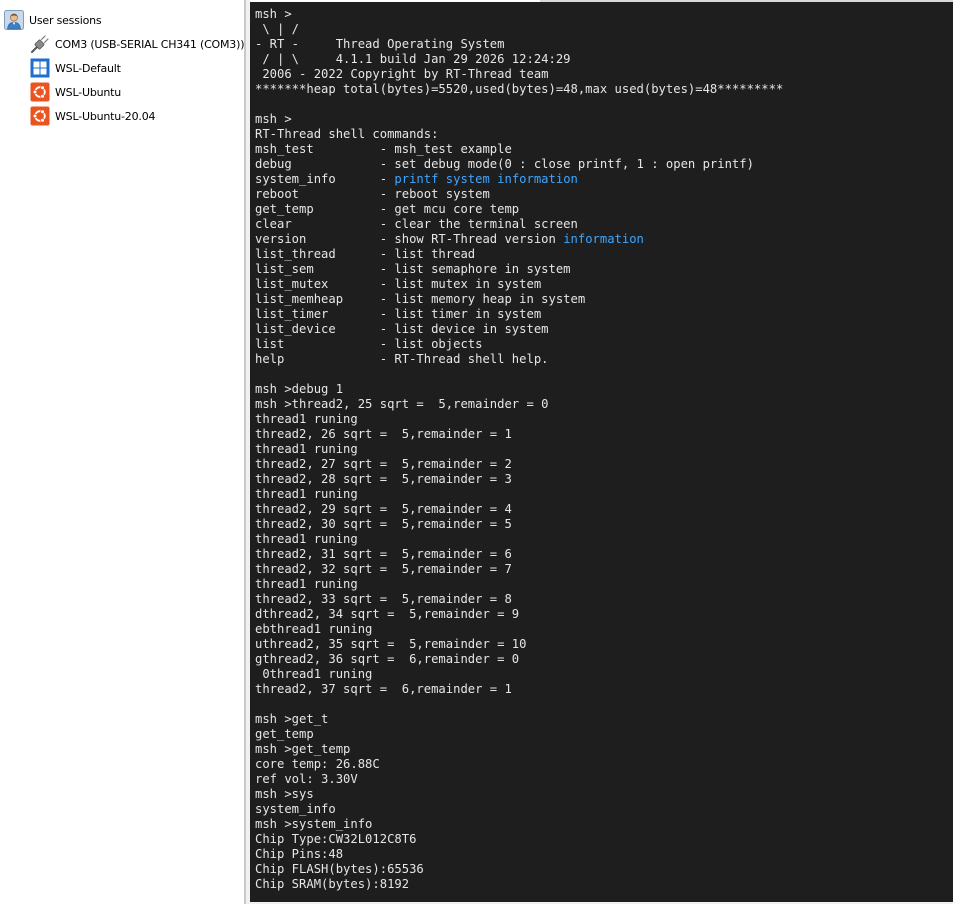  Describe the element at coordinates (383, 149) in the screenshot. I see `terminal-line: msh_test - msh_test example` at that location.